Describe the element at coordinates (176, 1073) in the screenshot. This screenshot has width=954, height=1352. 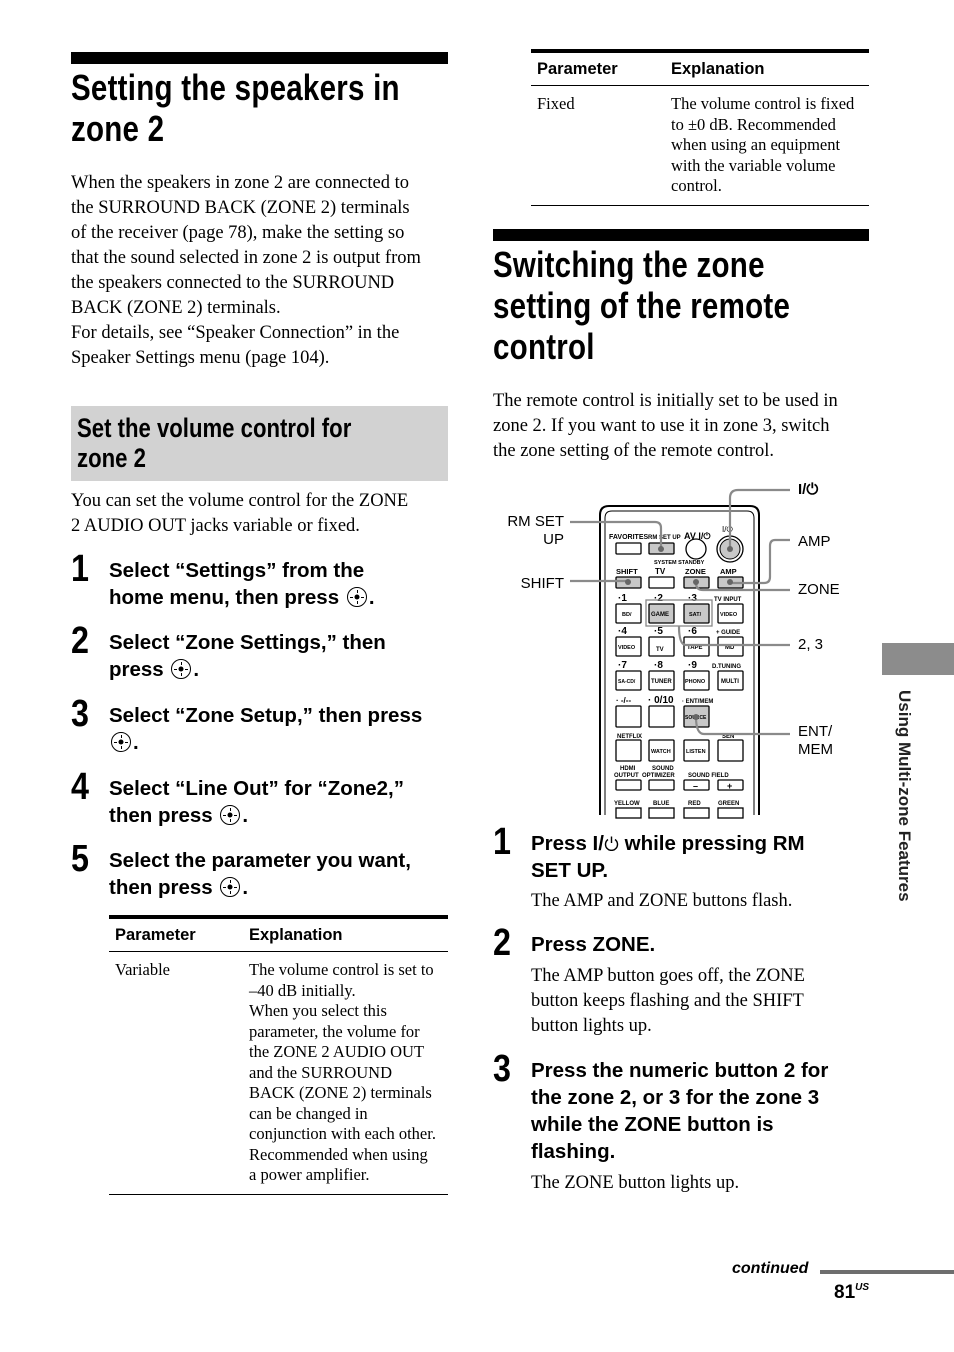
I see `table-cell-param: Variable` at that location.